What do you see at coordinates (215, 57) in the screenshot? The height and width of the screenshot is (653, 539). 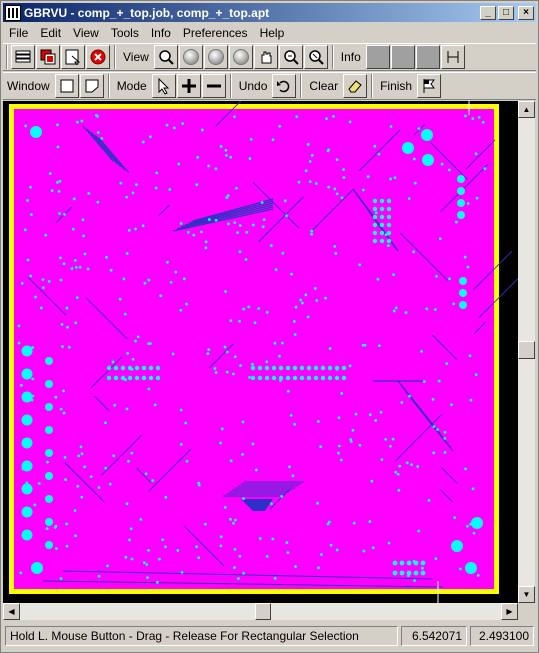 I see `zoom-in-icon` at bounding box center [215, 57].